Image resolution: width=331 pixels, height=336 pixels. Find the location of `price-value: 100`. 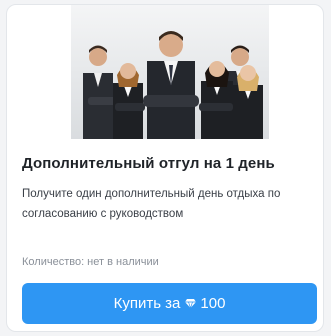

price-value: 100 is located at coordinates (213, 303).